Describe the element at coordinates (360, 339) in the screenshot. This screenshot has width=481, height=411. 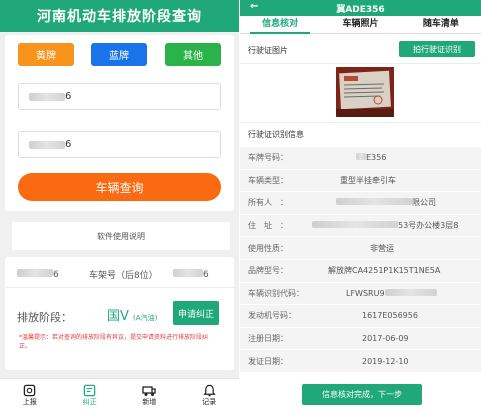
I see `field-register-date: 注册日期： 2017-06-09` at that location.